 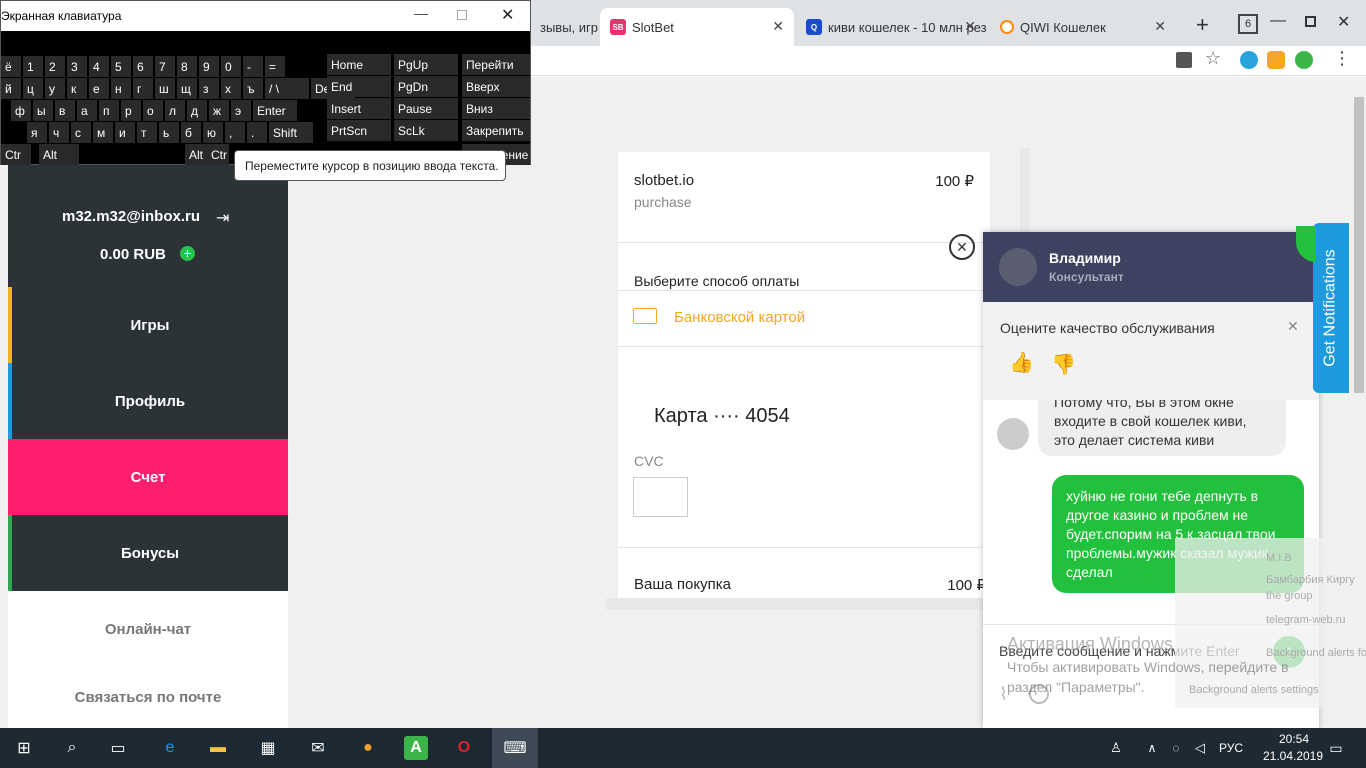 I want to click on keyboard-key: ь, so click(x=169, y=132).